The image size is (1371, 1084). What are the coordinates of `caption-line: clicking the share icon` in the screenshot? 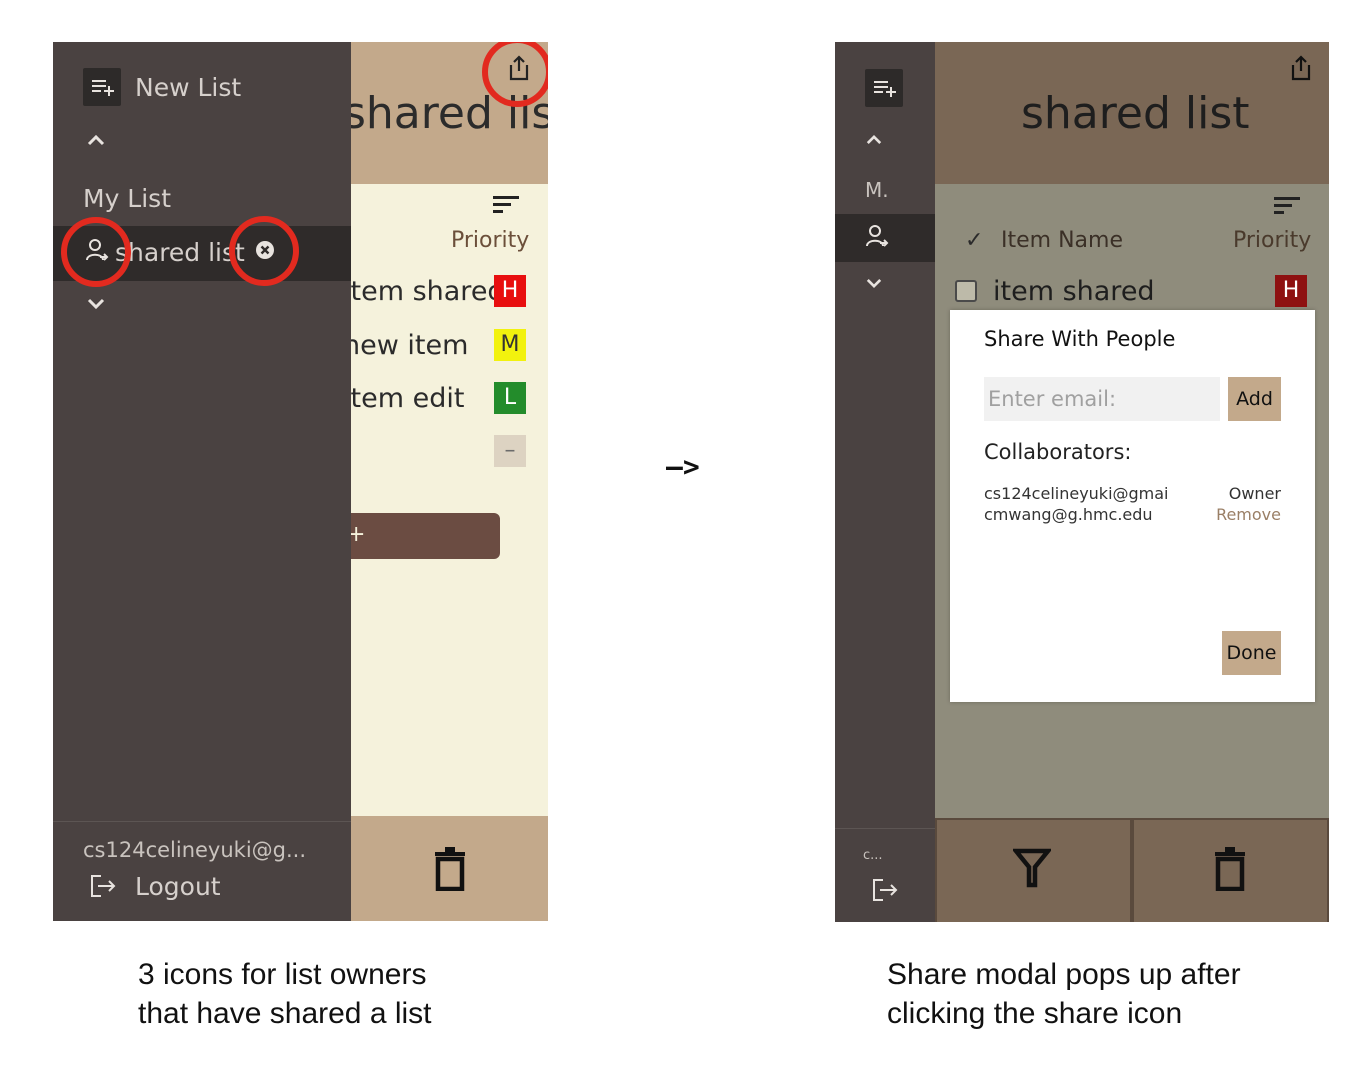 It's located at (1035, 1013).